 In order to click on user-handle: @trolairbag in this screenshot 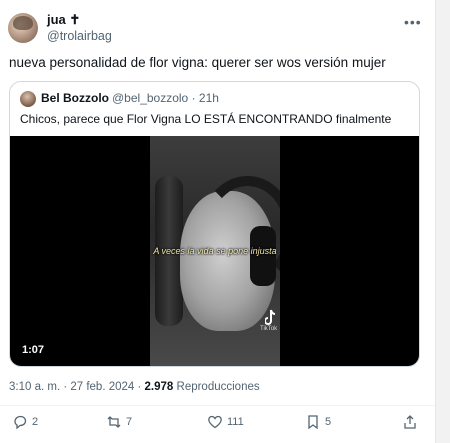, I will do `click(79, 36)`.